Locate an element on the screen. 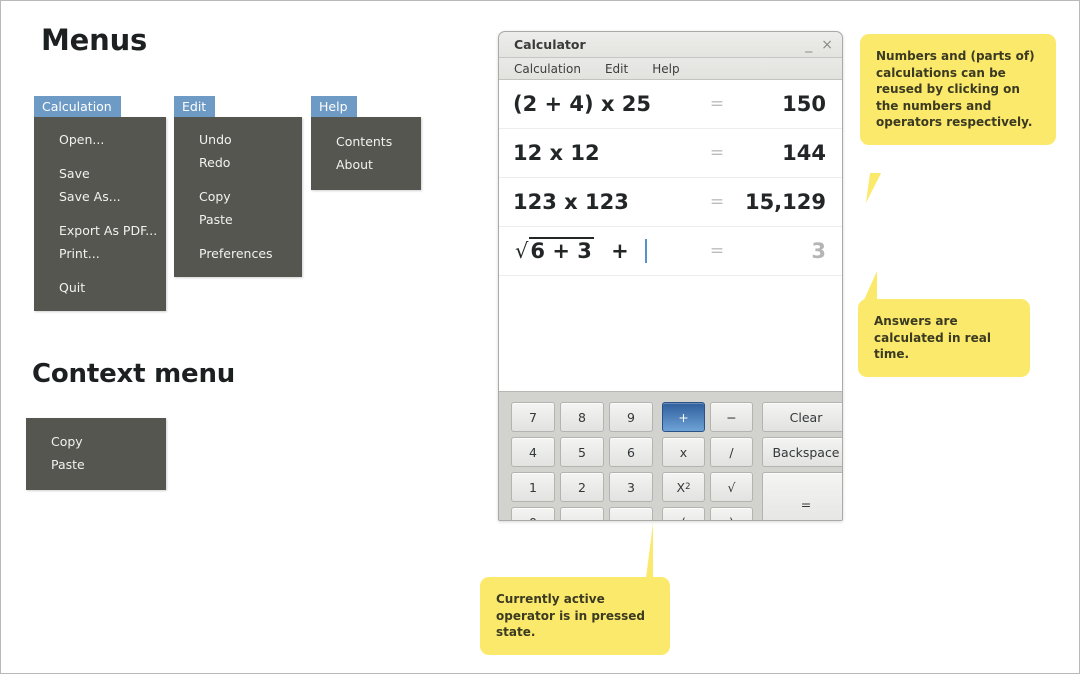 This screenshot has width=1080, height=674. key-clear: Clear is located at coordinates (802, 417).